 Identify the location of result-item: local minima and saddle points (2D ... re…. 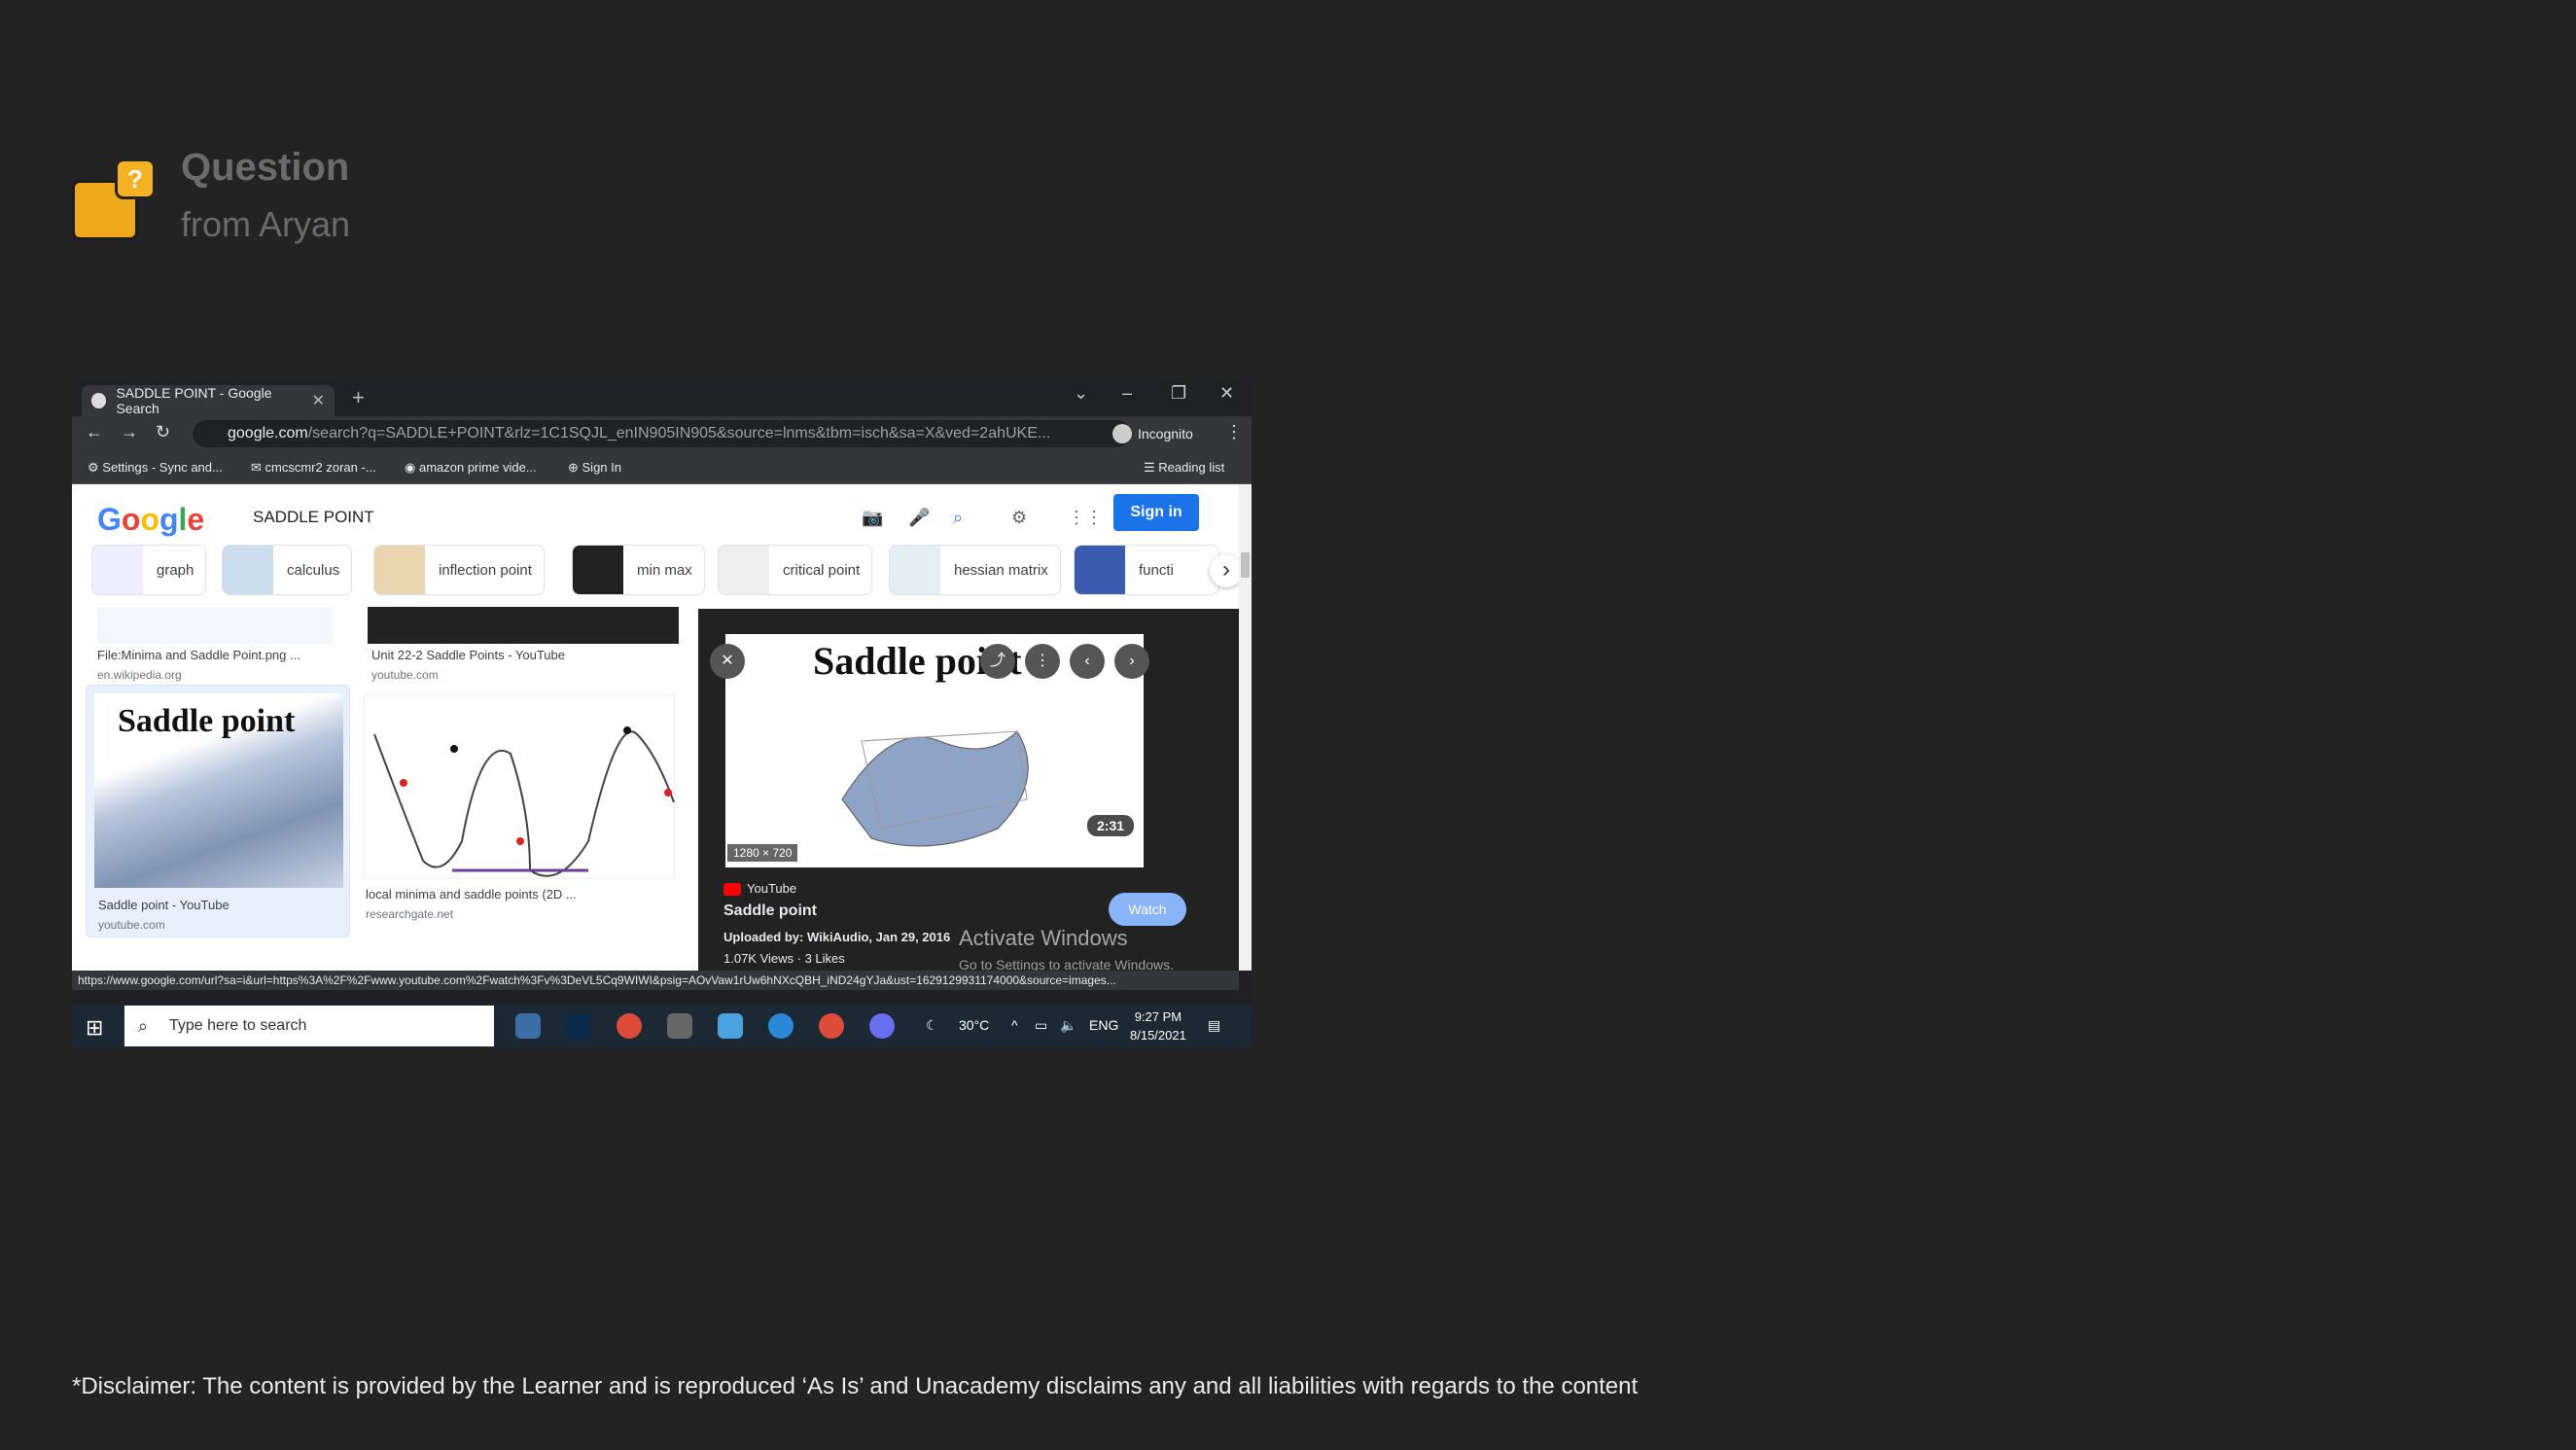
(471, 904).